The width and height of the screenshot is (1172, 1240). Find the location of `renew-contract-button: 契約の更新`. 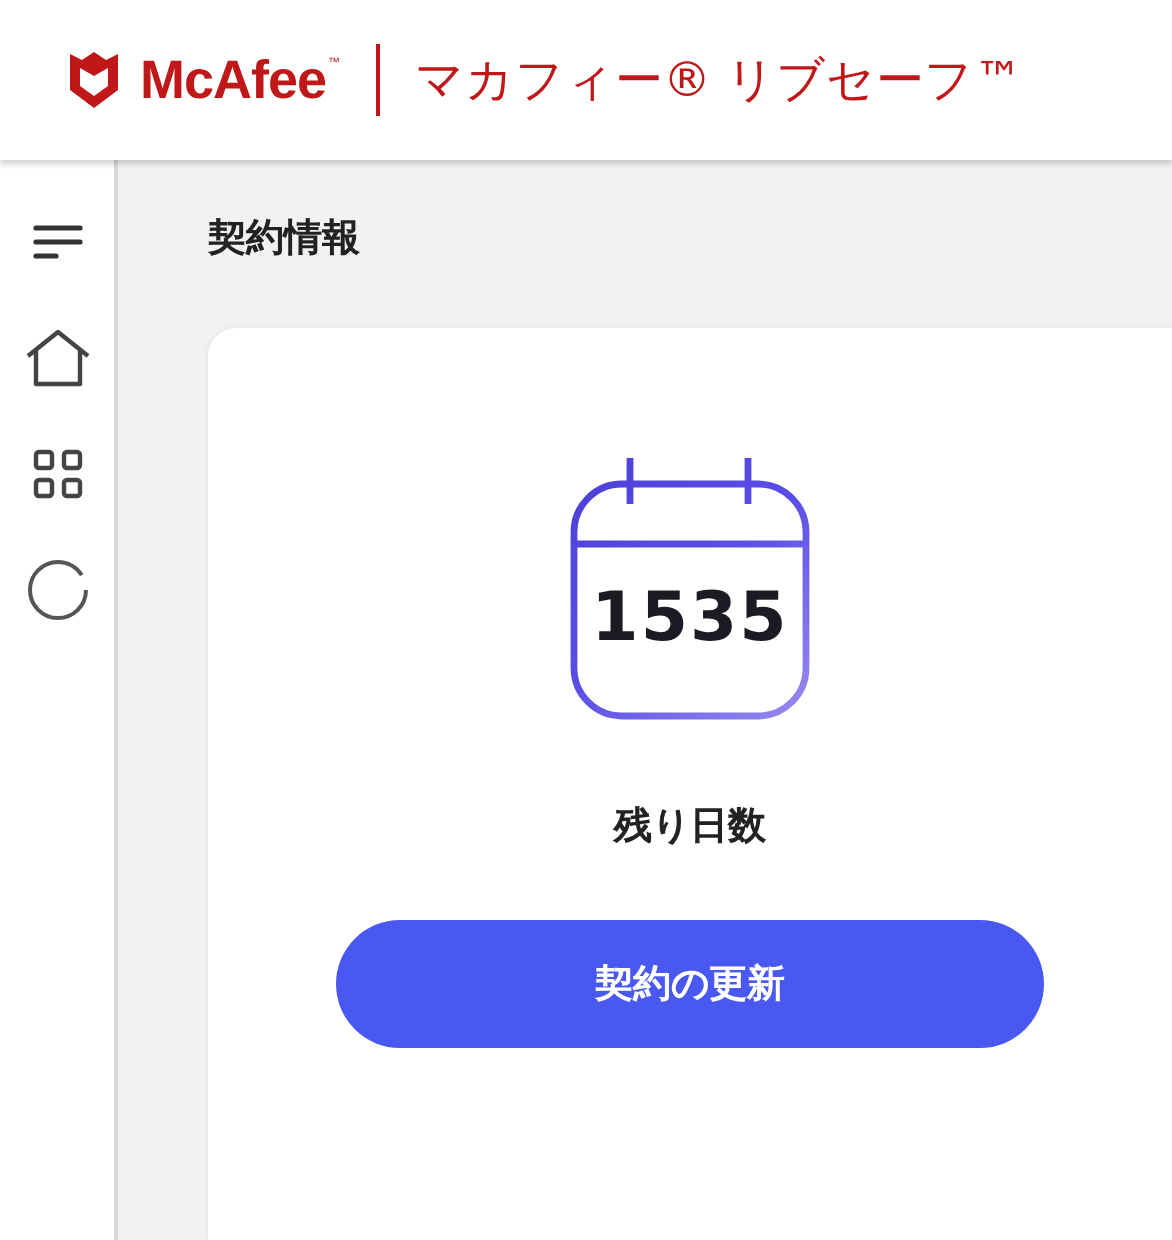

renew-contract-button: 契約の更新 is located at coordinates (690, 984).